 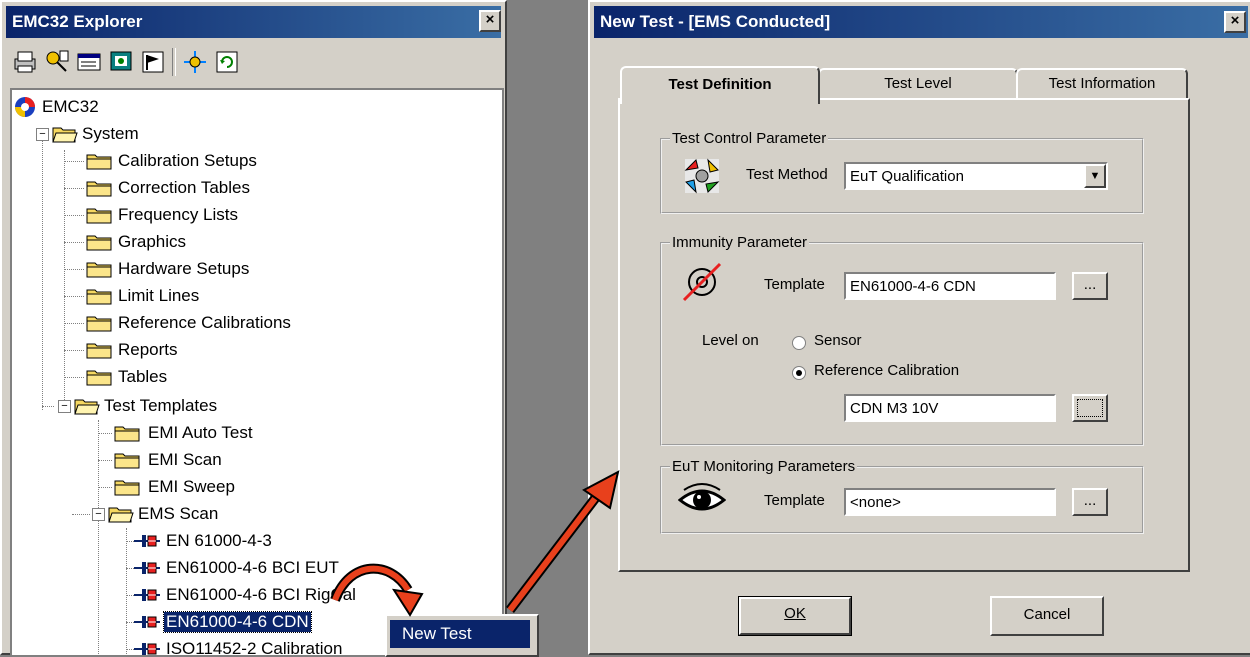 What do you see at coordinates (799, 373) in the screenshot?
I see `radio-reference-calibration` at bounding box center [799, 373].